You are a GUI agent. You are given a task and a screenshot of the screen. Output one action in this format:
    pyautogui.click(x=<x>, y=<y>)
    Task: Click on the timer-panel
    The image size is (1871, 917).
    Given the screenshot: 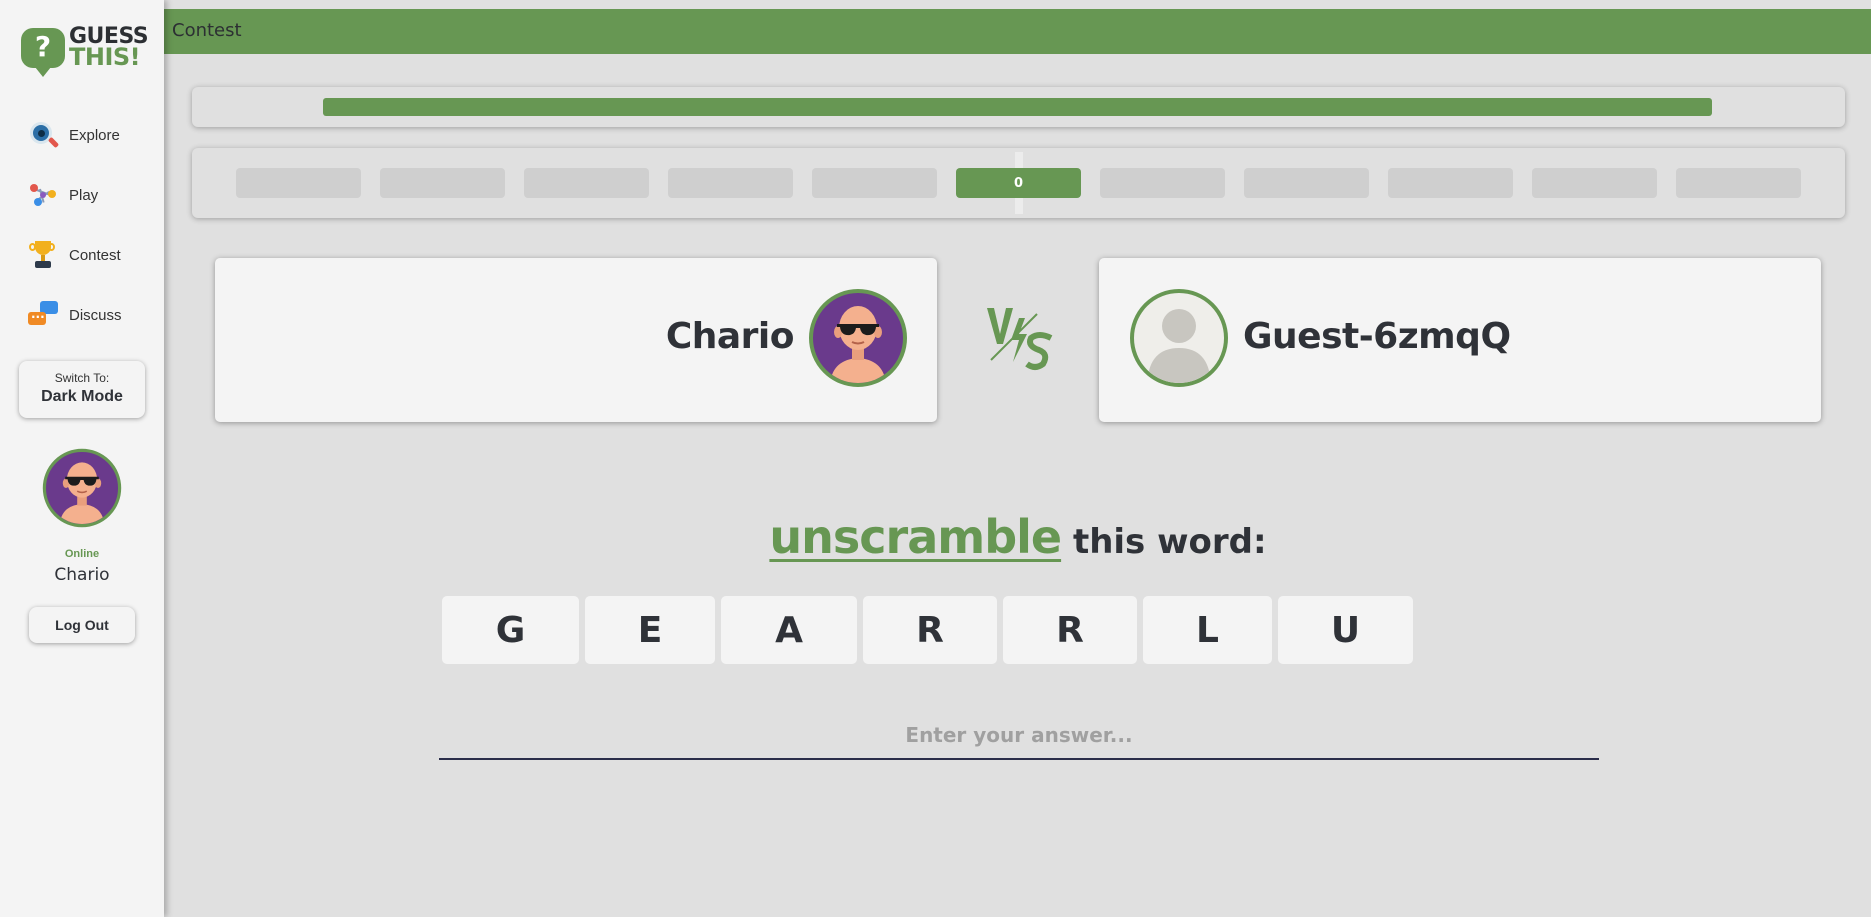 What is the action you would take?
    pyautogui.click(x=1018, y=107)
    